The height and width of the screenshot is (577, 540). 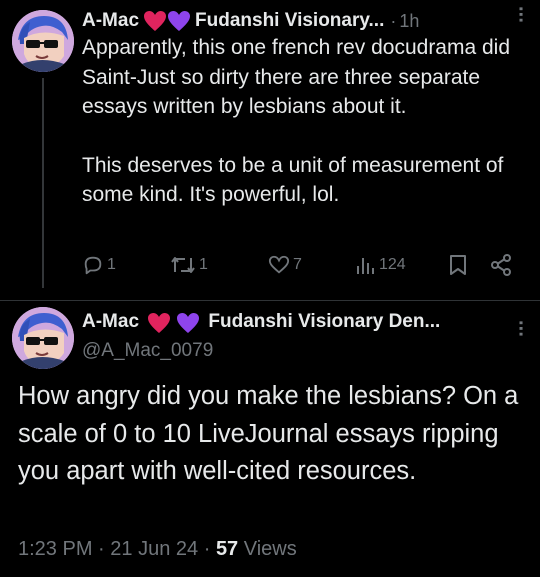 What do you see at coordinates (270, 549) in the screenshot?
I see `views-label: Views` at bounding box center [270, 549].